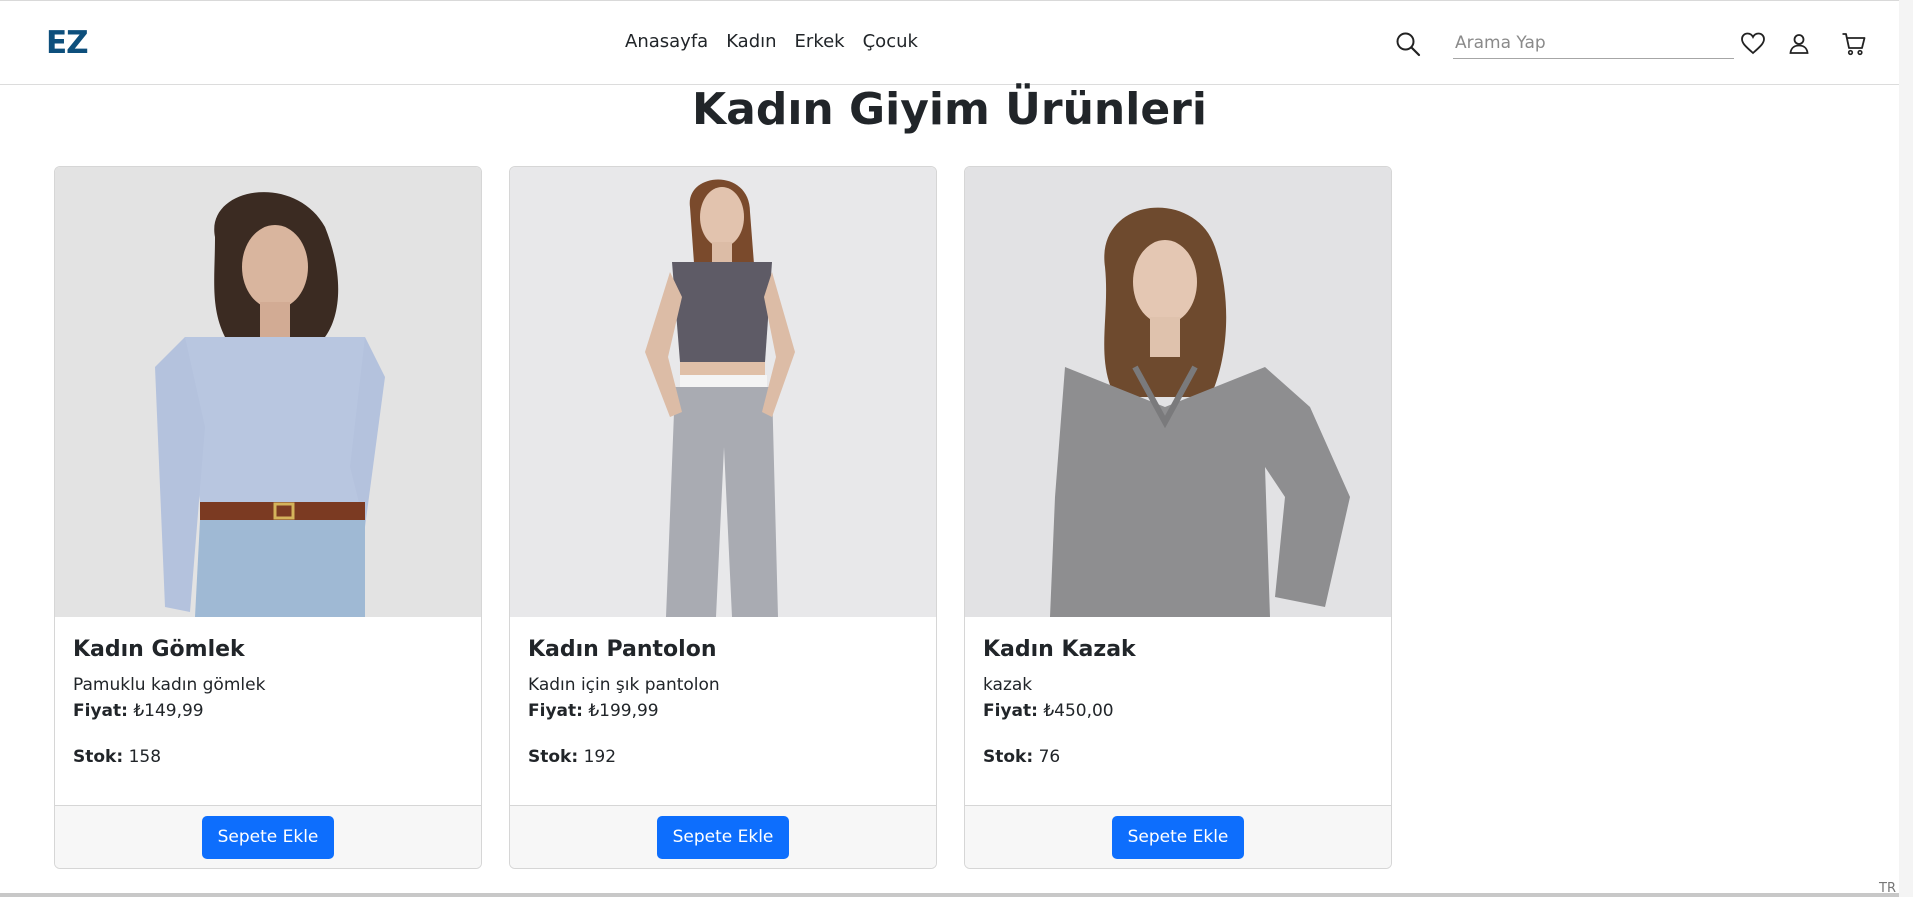  What do you see at coordinates (268, 711) in the screenshot?
I see `product-price: Fiyat: ₺149,99` at bounding box center [268, 711].